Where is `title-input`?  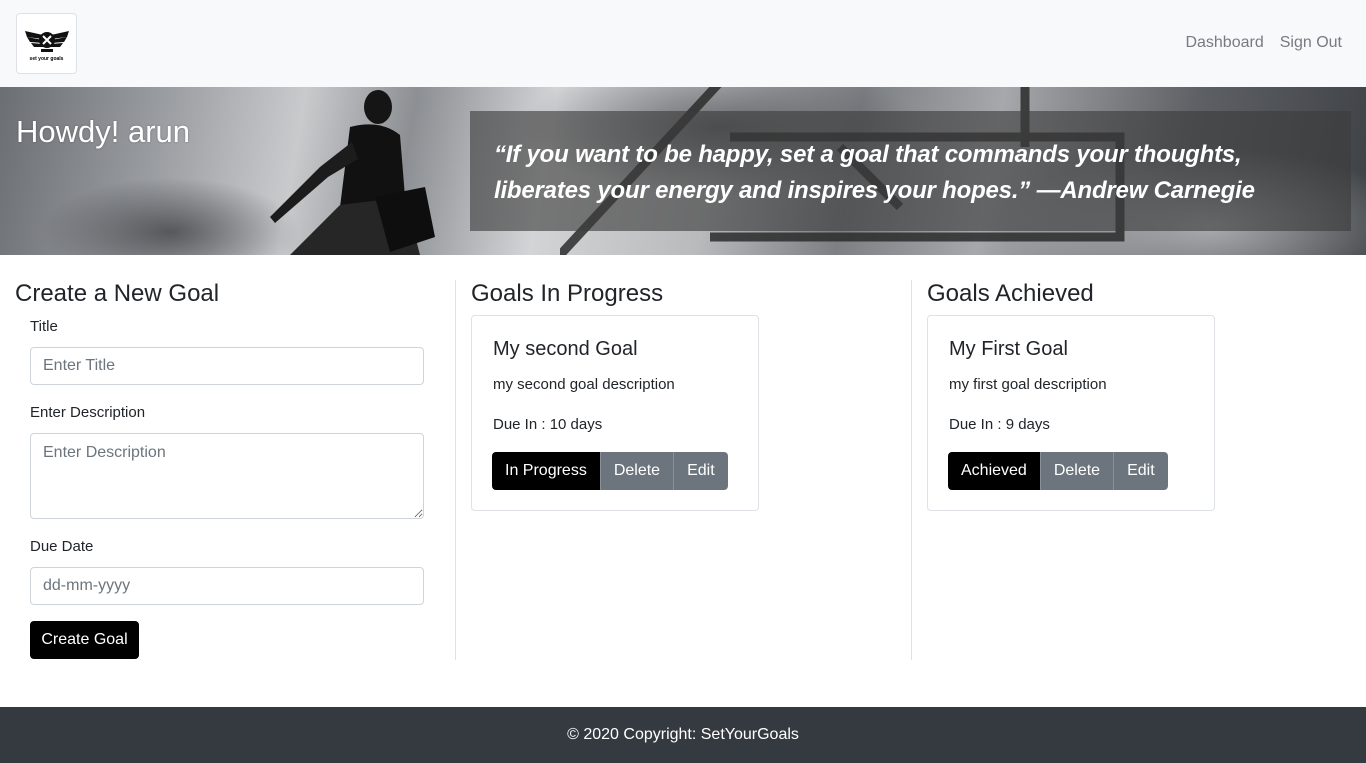
title-input is located at coordinates (227, 366).